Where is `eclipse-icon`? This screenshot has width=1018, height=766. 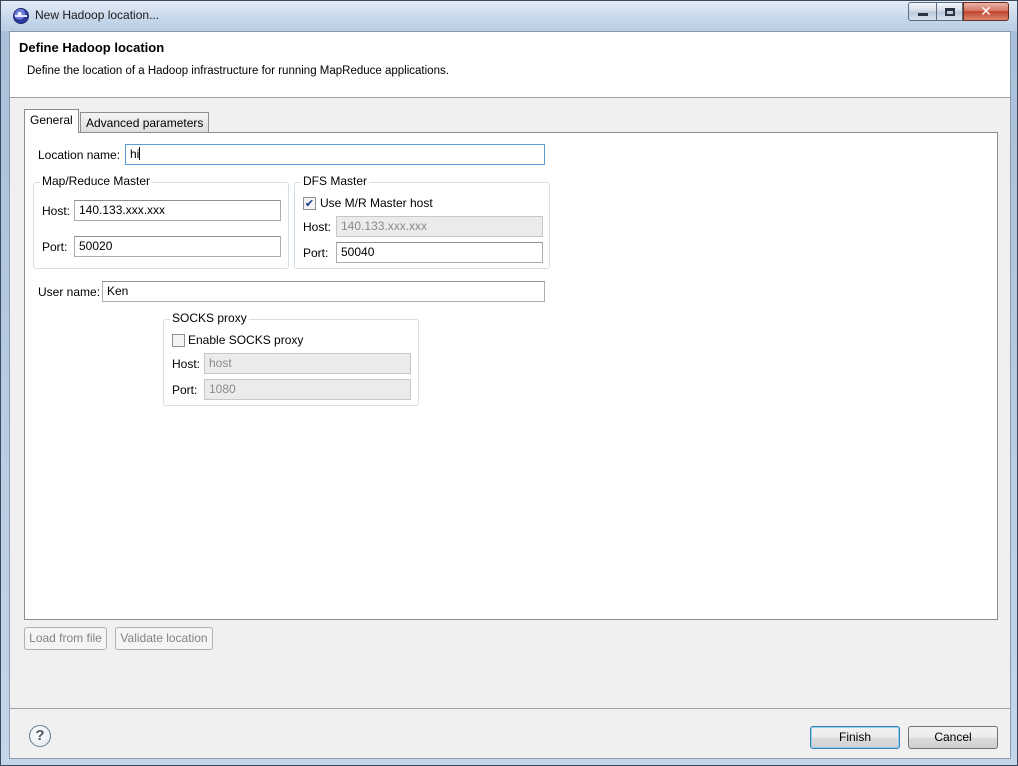 eclipse-icon is located at coordinates (21, 16).